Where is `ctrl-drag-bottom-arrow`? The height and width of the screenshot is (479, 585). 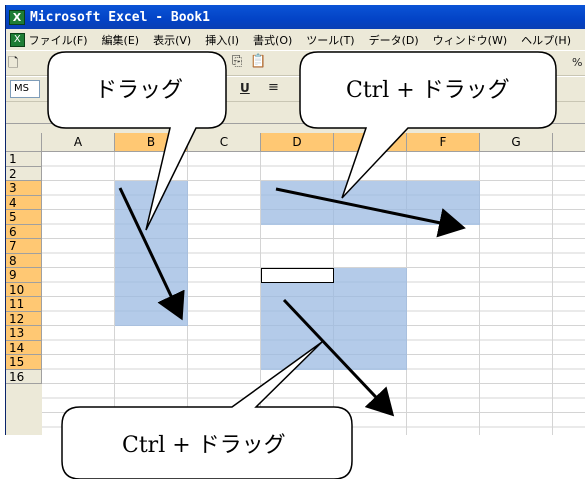 ctrl-drag-bottom-arrow is located at coordinates (338, 357).